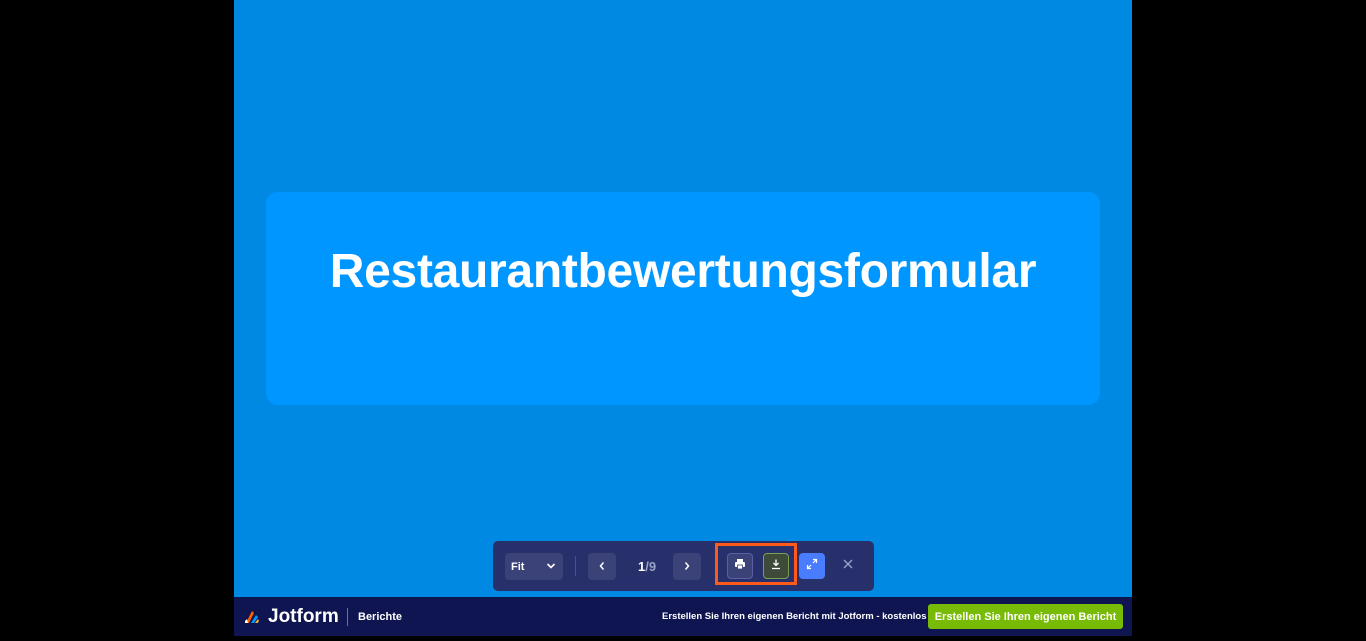 The width and height of the screenshot is (1366, 641). Describe the element at coordinates (647, 566) in the screenshot. I see `page-indicator: 1 / 9` at that location.